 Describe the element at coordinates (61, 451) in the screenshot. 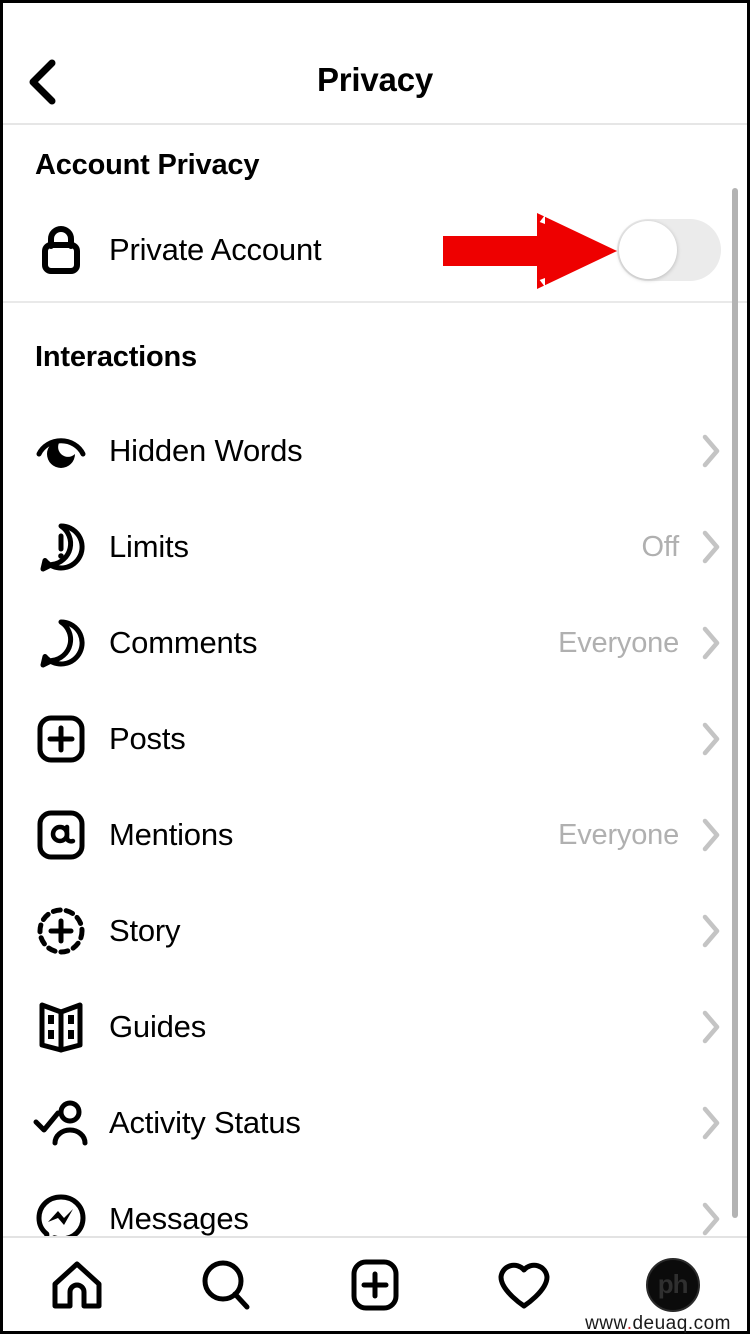

I see `hidden-words-icon` at that location.